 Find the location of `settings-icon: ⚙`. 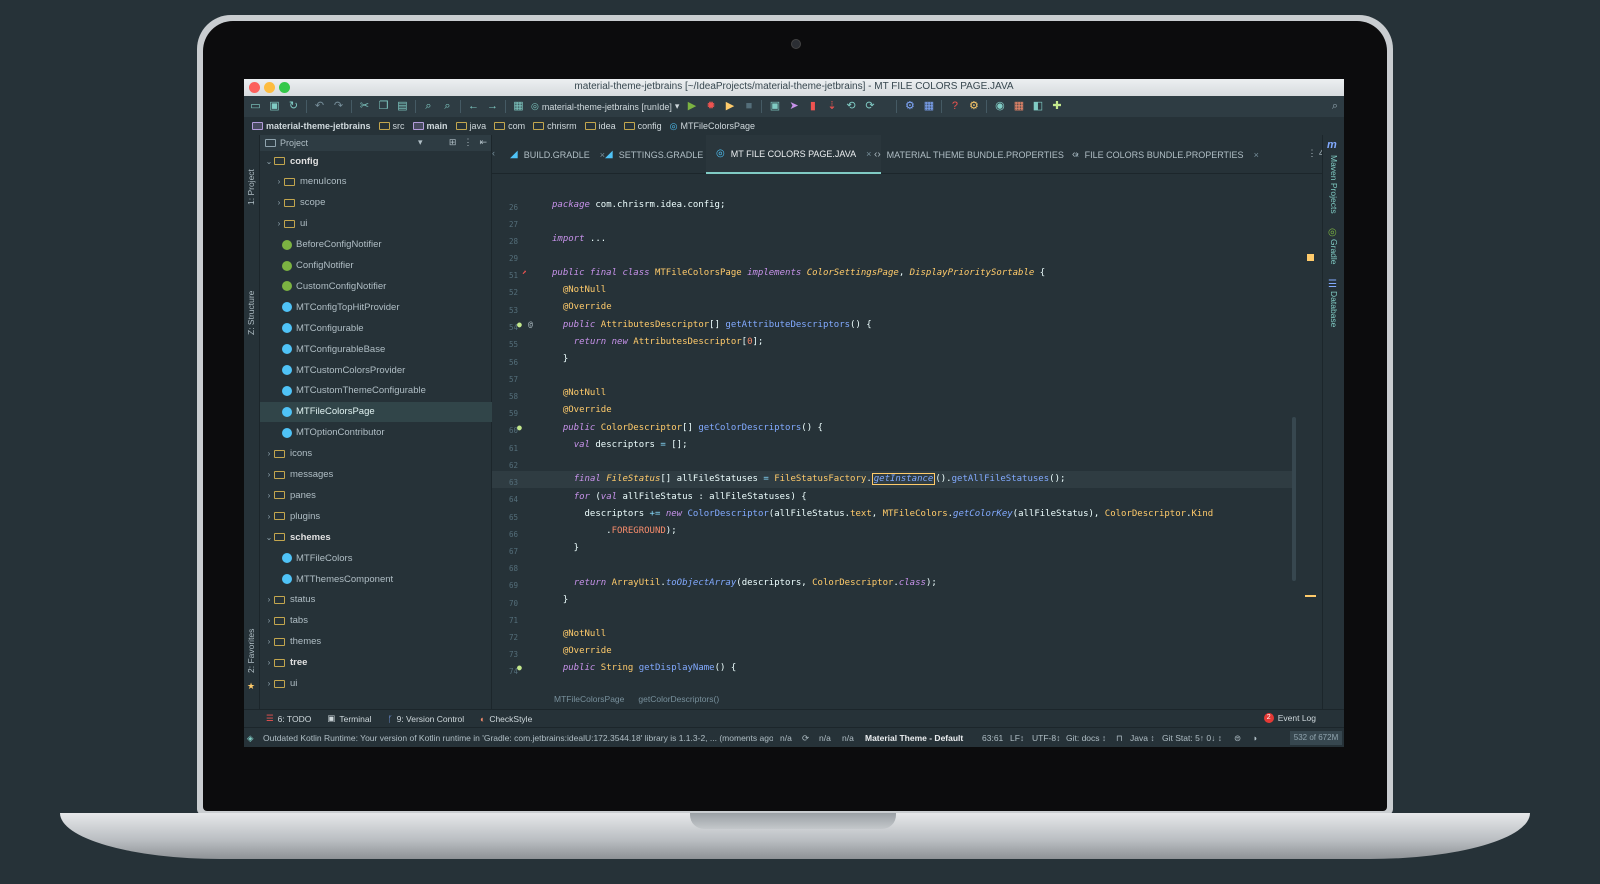

settings-icon: ⚙ is located at coordinates (909, 106).